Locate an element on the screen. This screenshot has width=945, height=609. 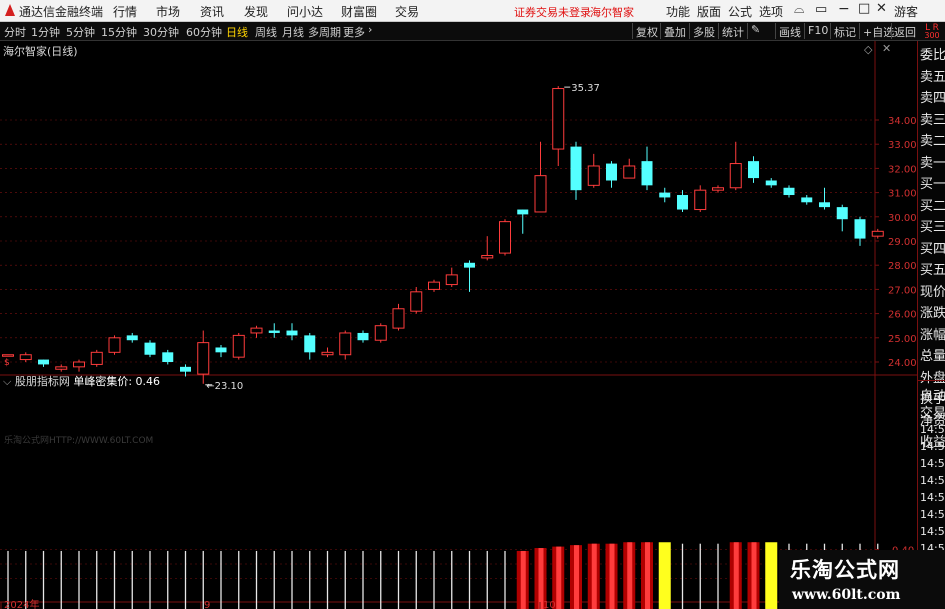
period-60min: 60分钟 is located at coordinates (204, 32).